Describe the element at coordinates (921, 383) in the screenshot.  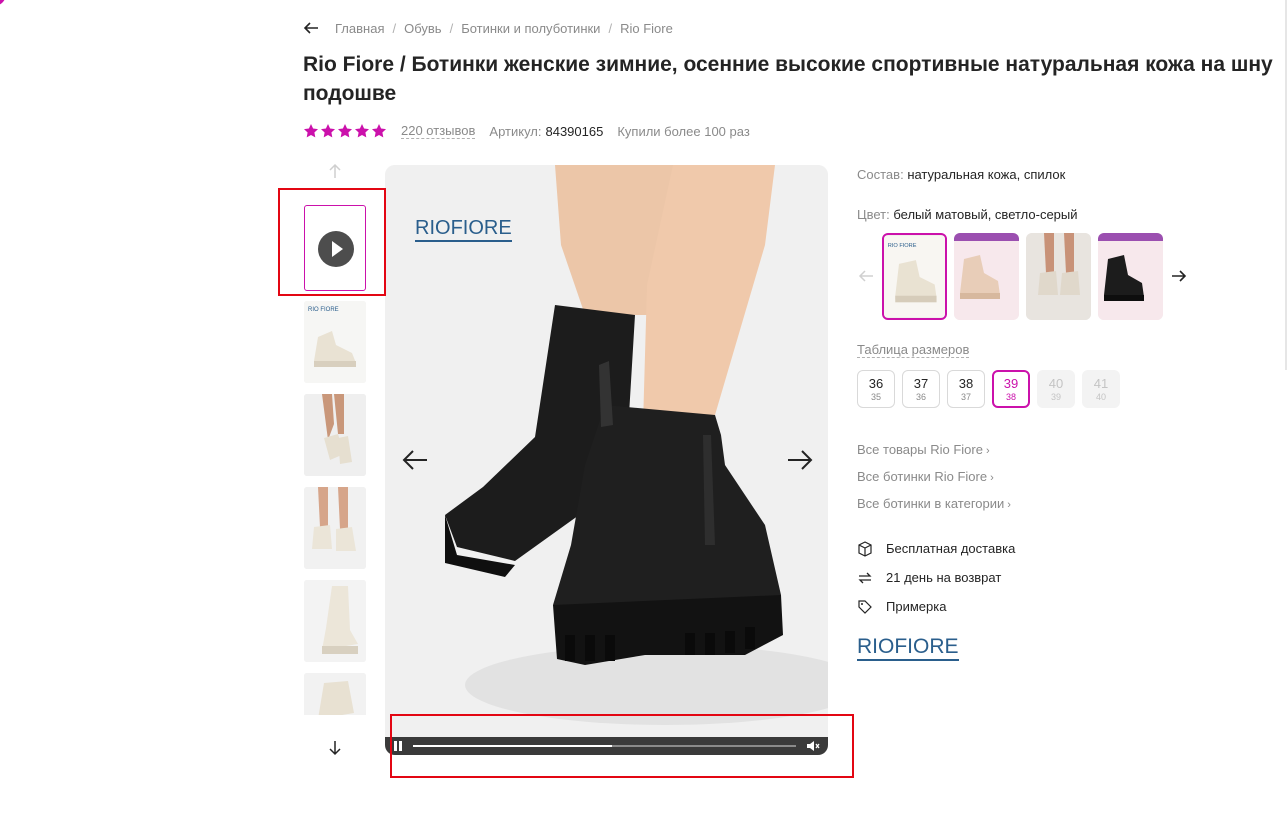
I see `size-ru: 37` at that location.